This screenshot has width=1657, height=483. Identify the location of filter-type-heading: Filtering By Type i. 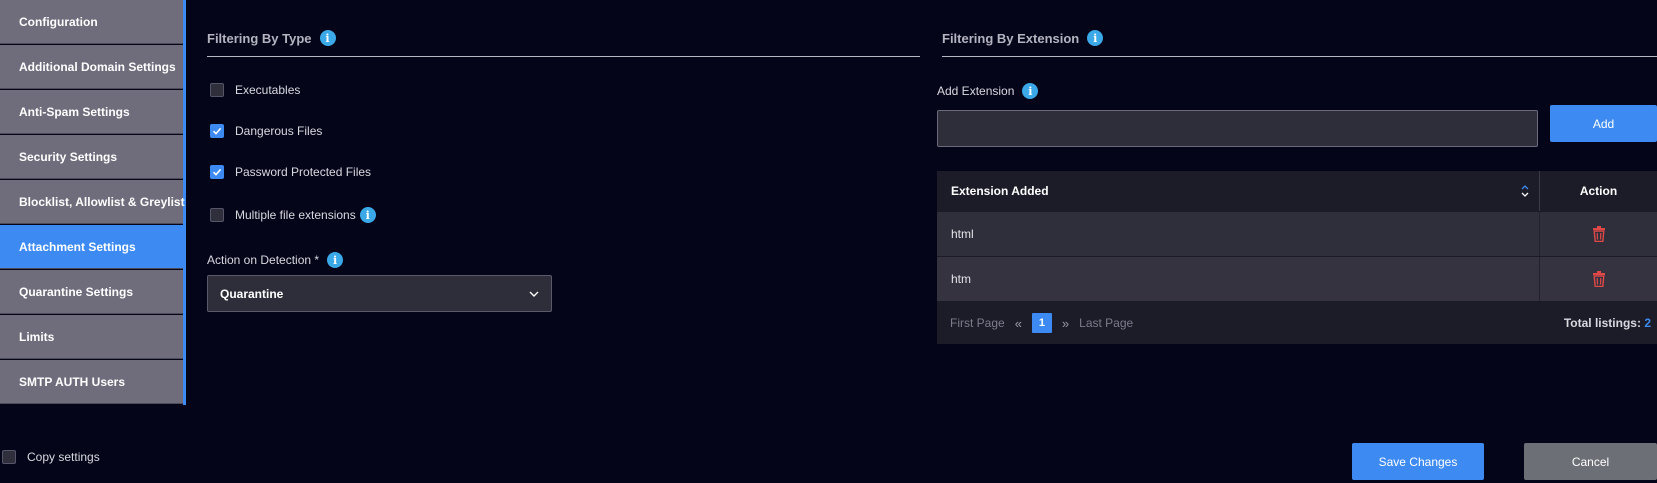
(271, 38).